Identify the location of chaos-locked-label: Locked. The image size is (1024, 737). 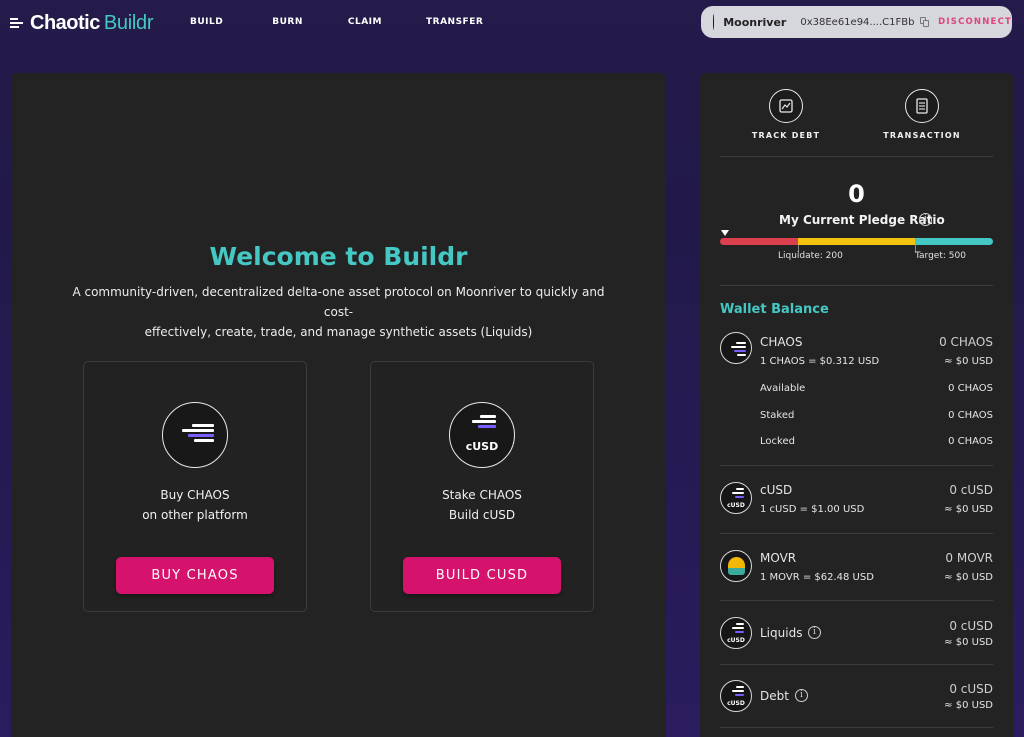
(777, 441).